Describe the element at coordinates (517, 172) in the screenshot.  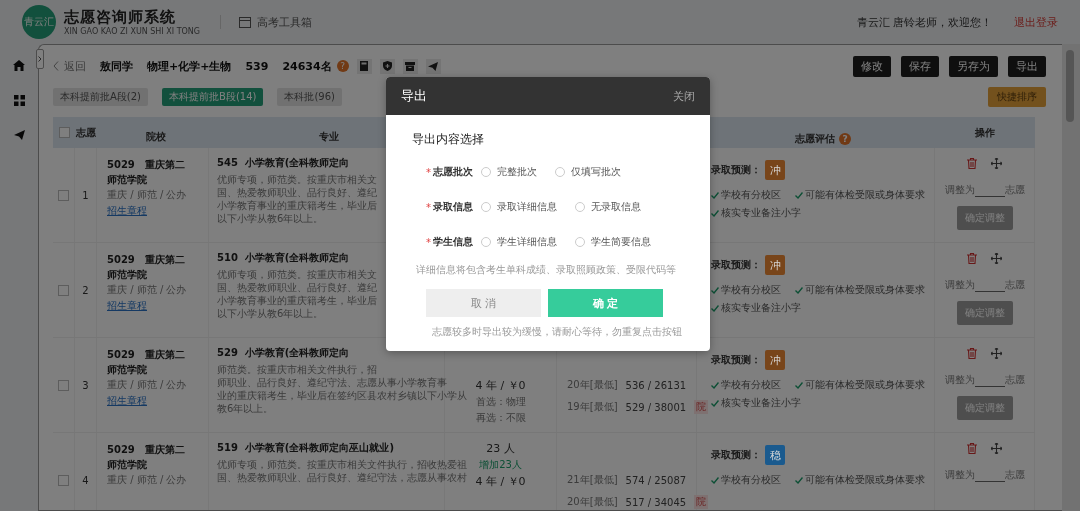
I see `option-label: 完整批次` at that location.